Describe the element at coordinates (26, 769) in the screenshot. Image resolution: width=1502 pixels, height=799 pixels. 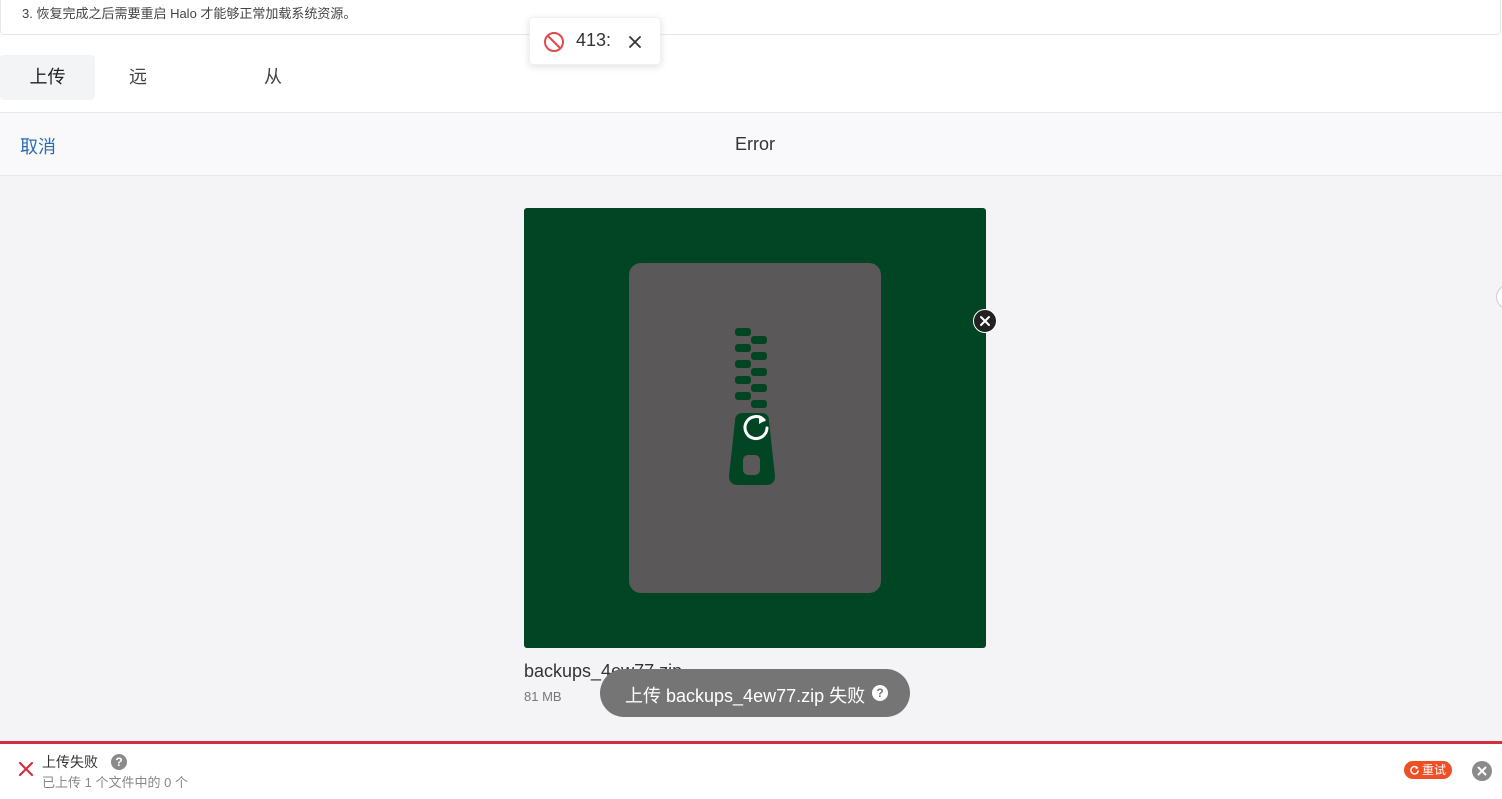
I see `error-icon` at that location.